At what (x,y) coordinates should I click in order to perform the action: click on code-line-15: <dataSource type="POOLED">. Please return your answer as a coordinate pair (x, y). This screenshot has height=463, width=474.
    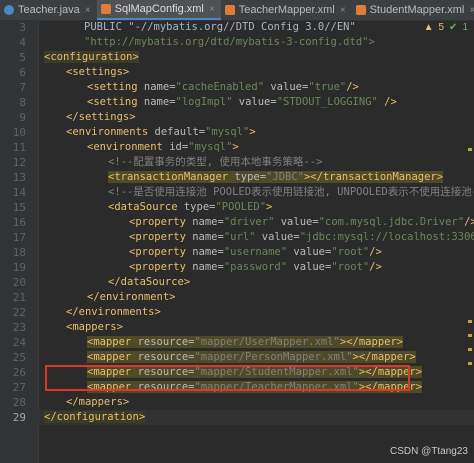
    Looking at the image, I should click on (256, 207).